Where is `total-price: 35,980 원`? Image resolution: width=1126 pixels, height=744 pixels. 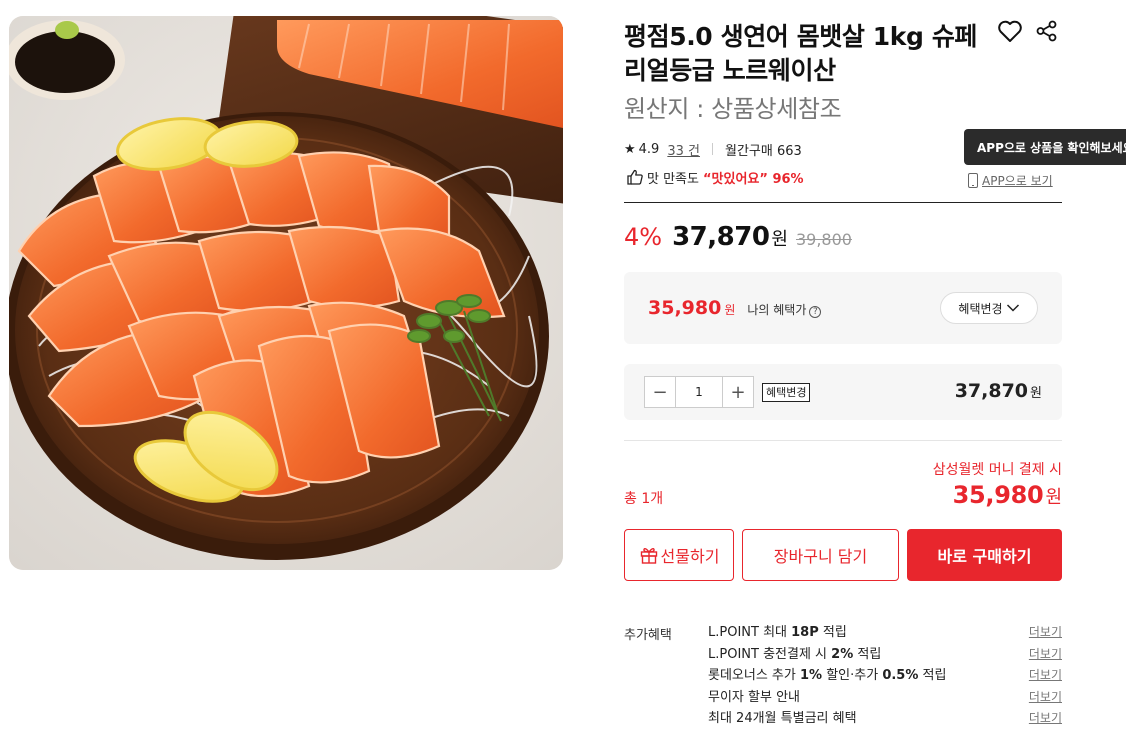
total-price: 35,980 원 is located at coordinates (1007, 495).